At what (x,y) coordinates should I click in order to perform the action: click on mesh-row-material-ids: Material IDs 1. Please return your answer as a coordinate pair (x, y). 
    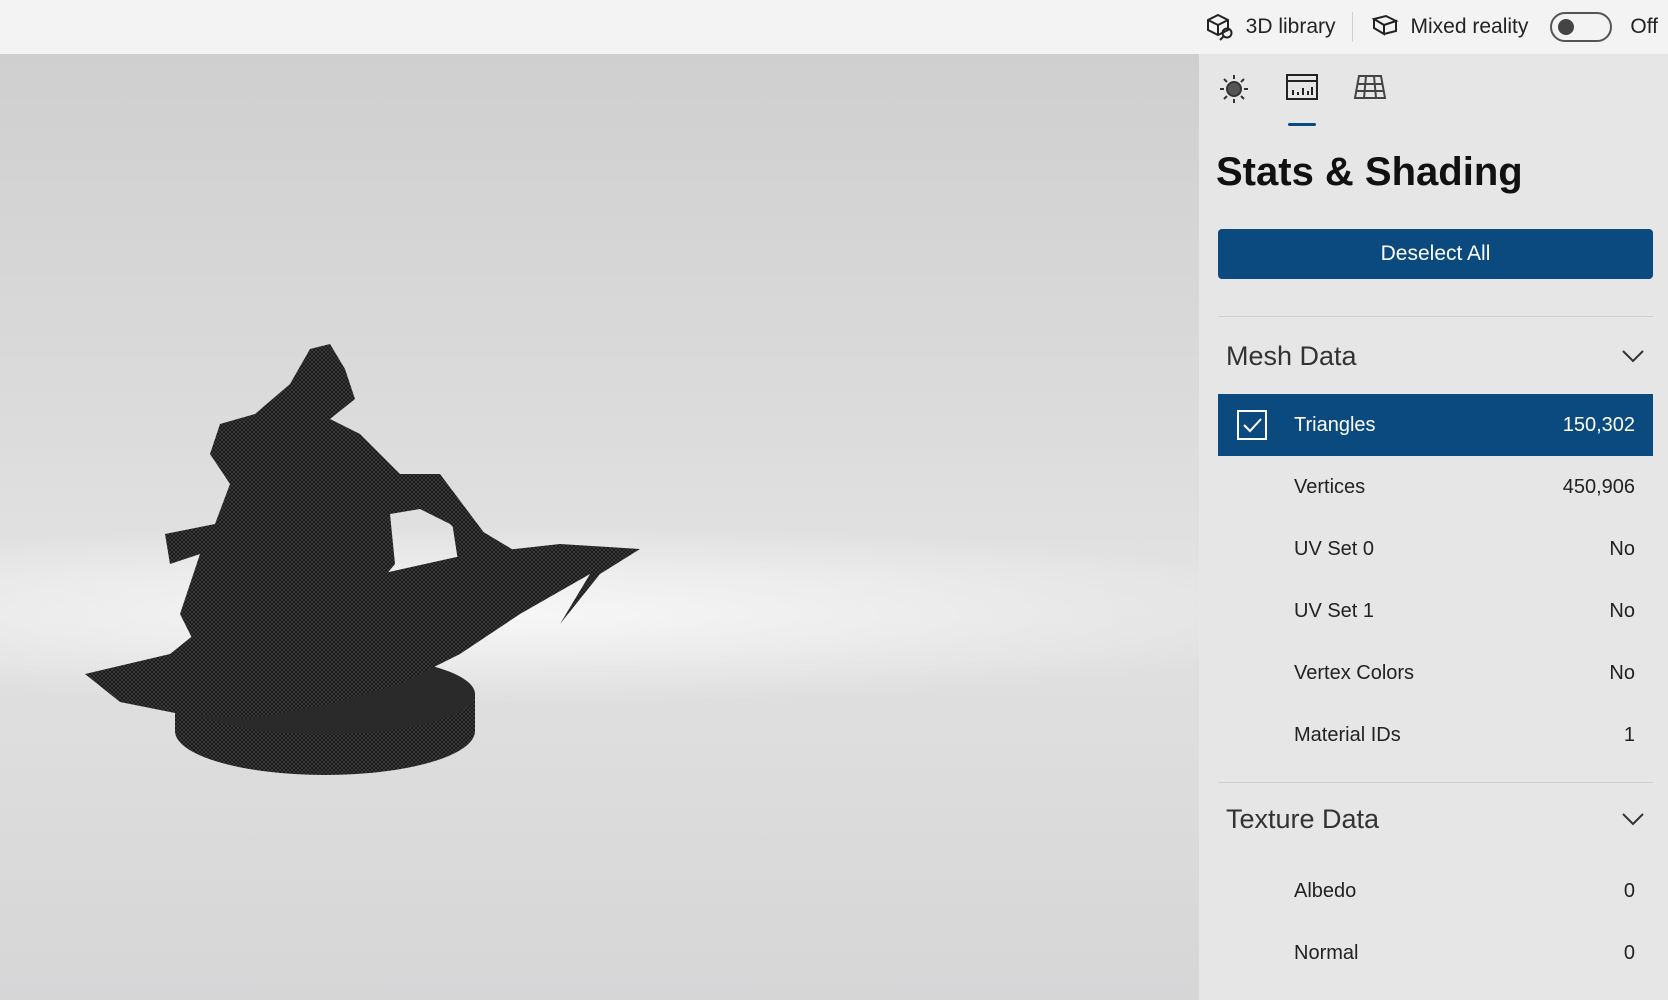
    Looking at the image, I should click on (1435, 735).